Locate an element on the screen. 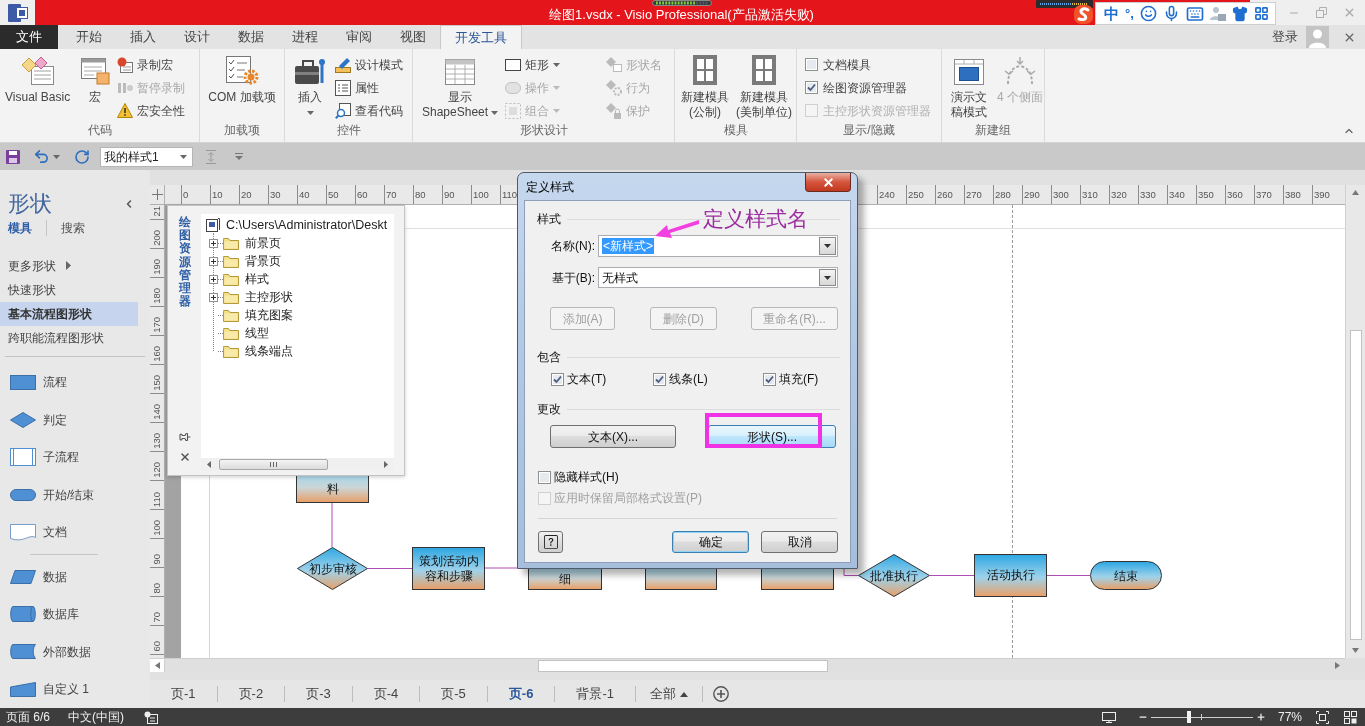 This screenshot has width=1365, height=726. ribbon-button: 属性 is located at coordinates (369, 87).